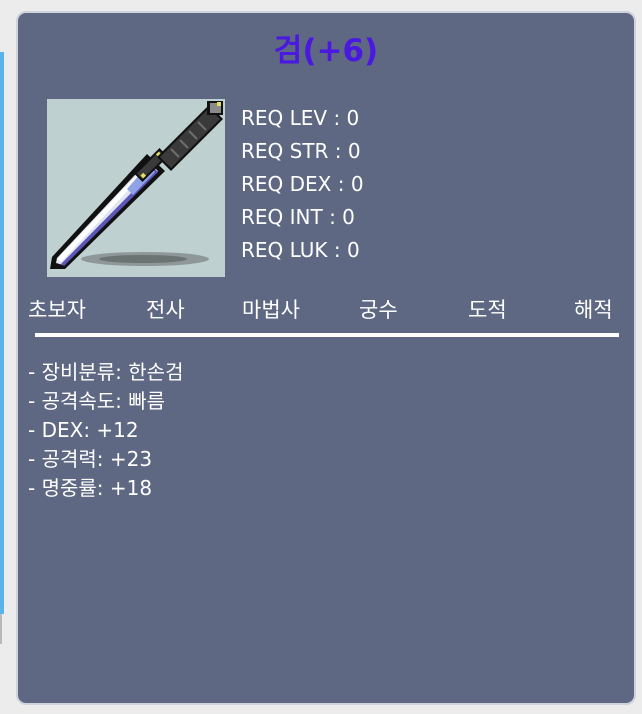  I want to click on divider, so click(327, 335).